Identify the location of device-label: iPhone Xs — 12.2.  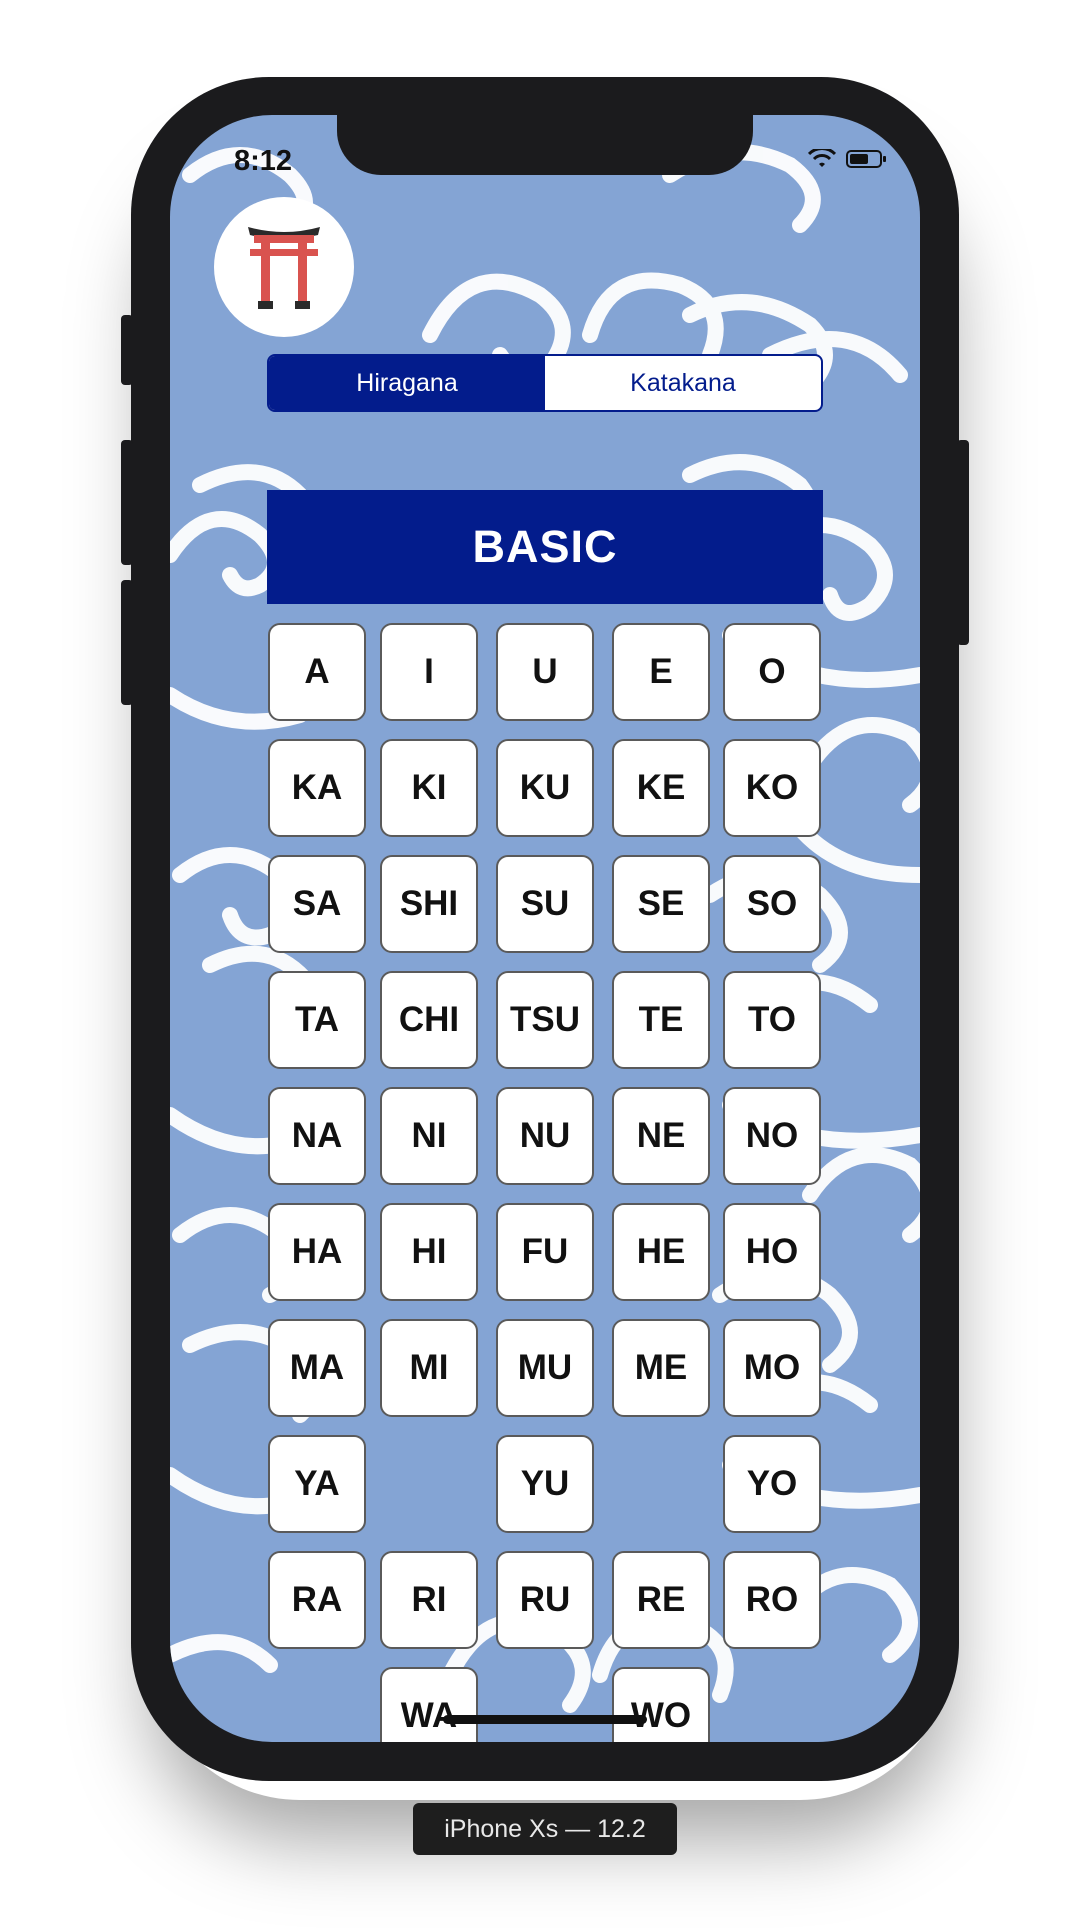
(545, 1829).